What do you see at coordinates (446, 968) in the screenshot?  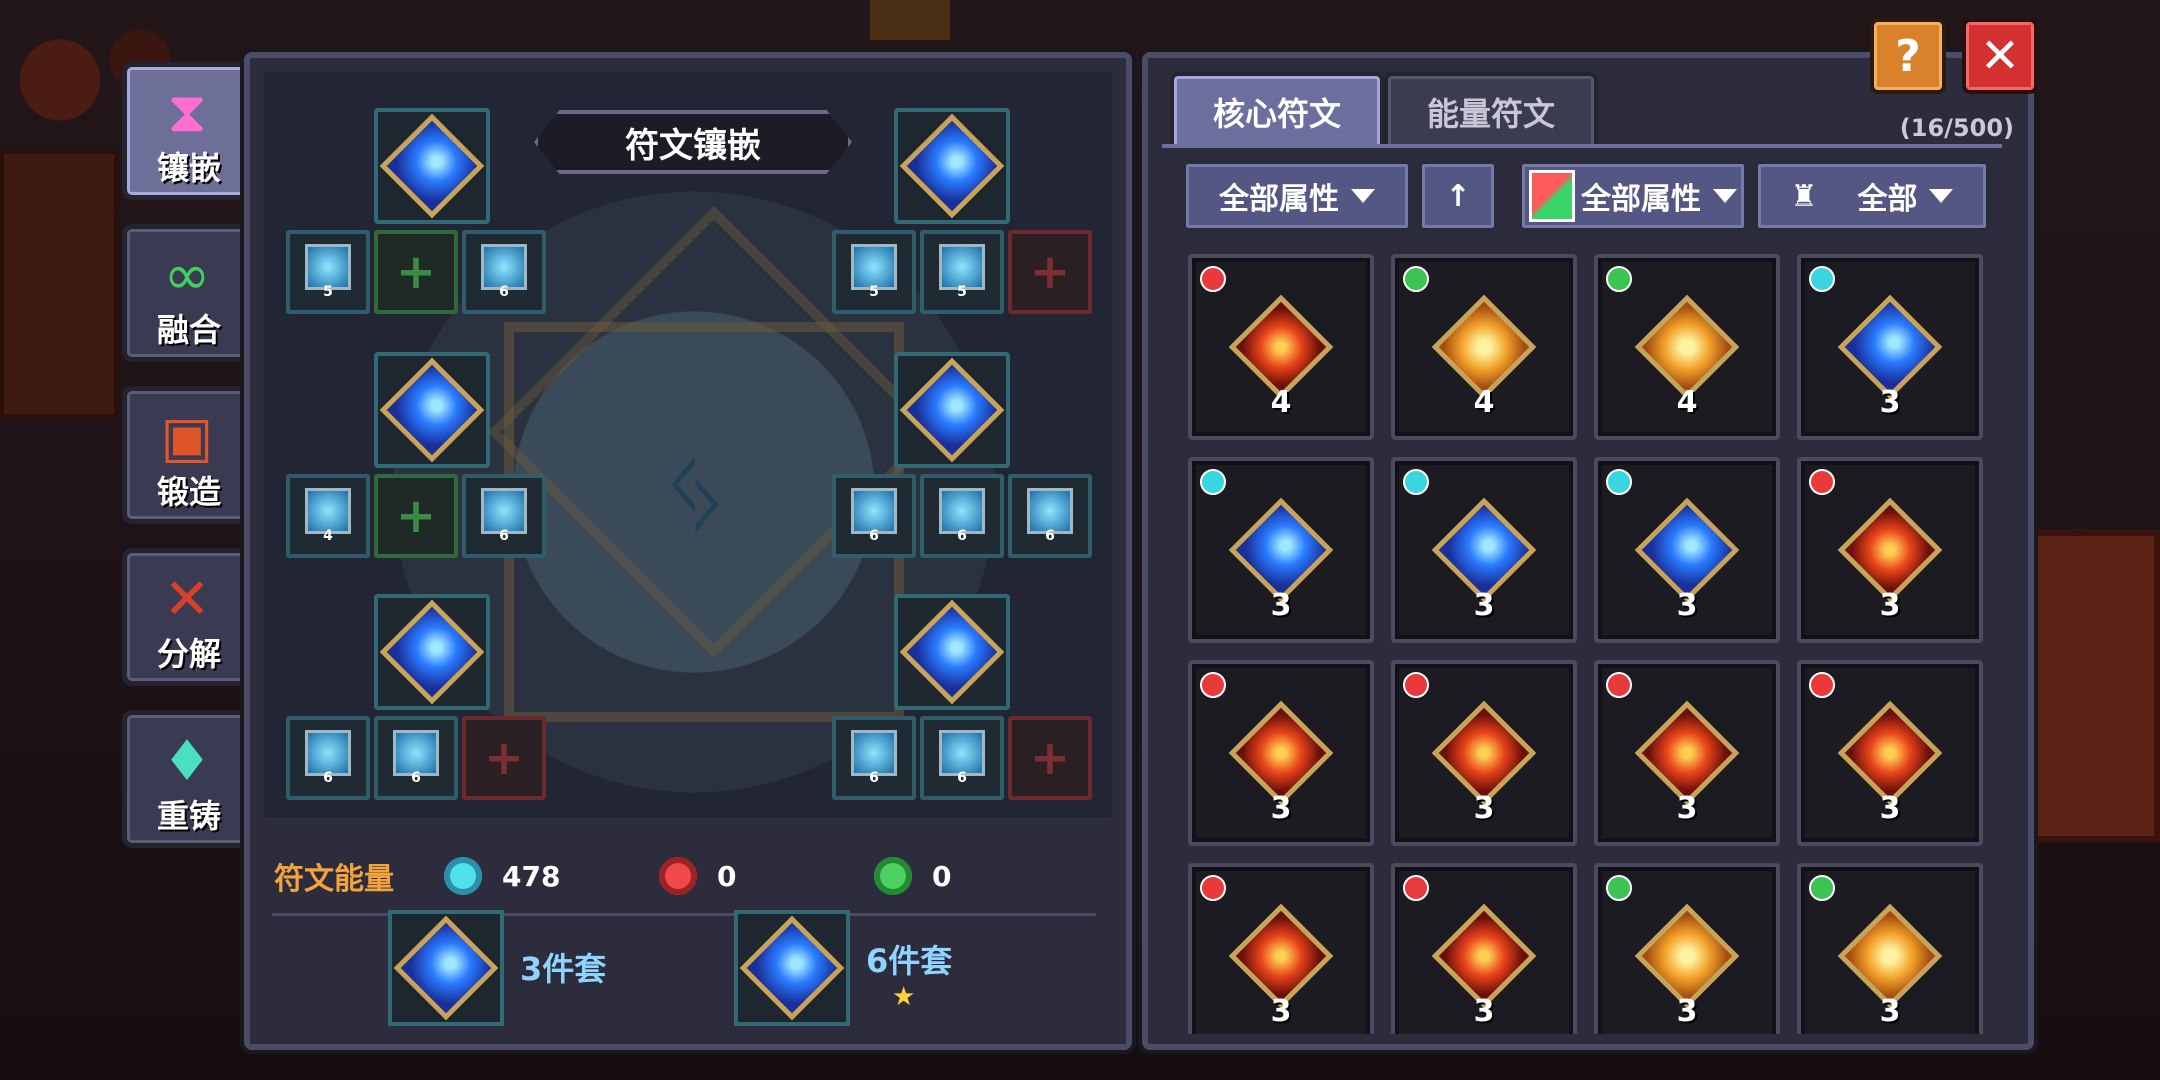 I see `set-bonus-3-button` at bounding box center [446, 968].